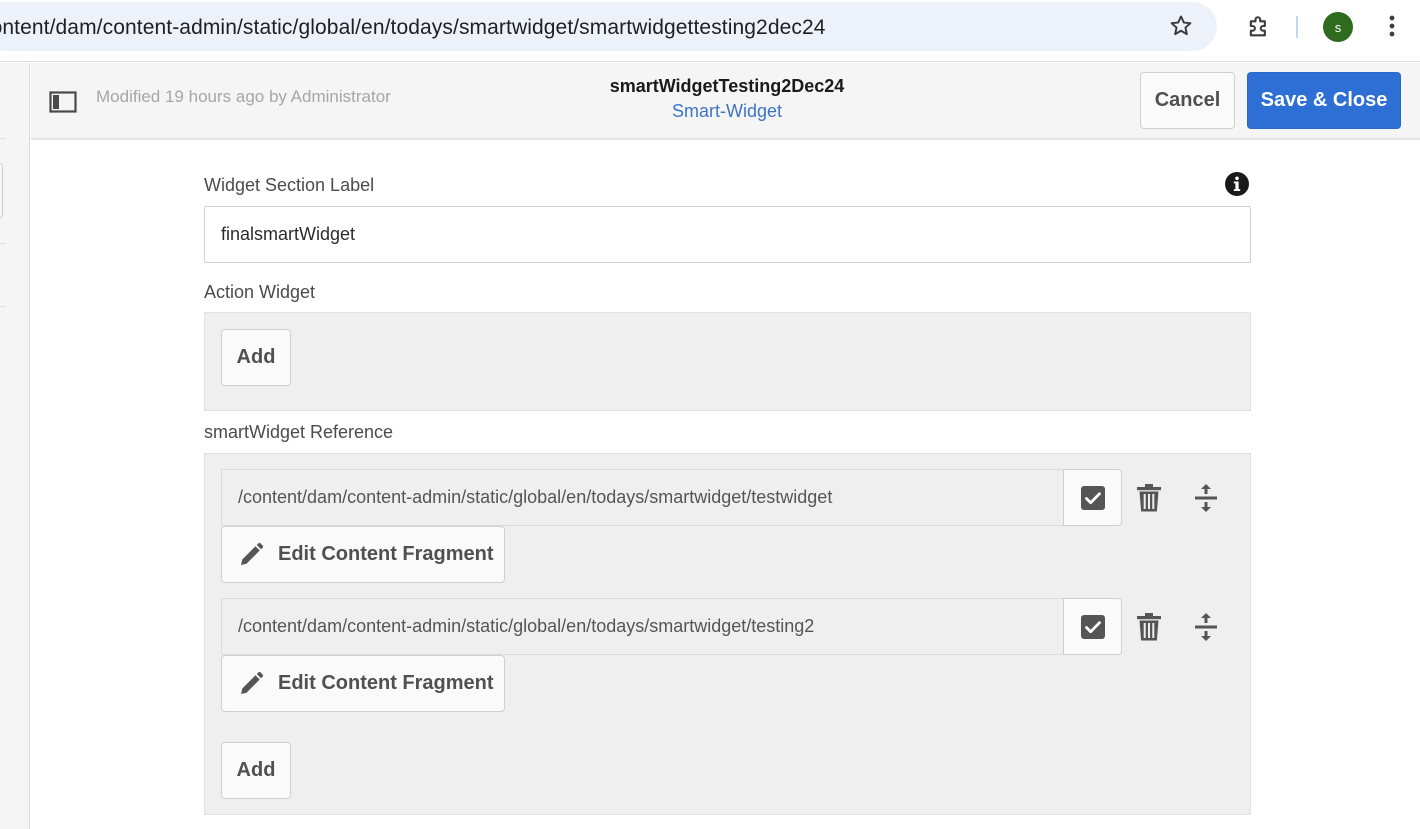 This screenshot has height=829, width=1420. Describe the element at coordinates (289, 185) in the screenshot. I see `widget-section-label-label: Widget Section Label` at that location.